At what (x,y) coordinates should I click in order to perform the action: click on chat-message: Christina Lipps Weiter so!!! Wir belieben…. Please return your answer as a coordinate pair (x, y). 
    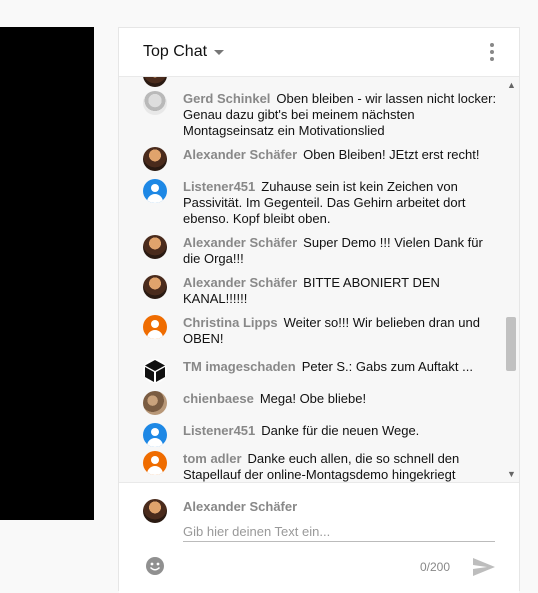
    Looking at the image, I should click on (320, 331).